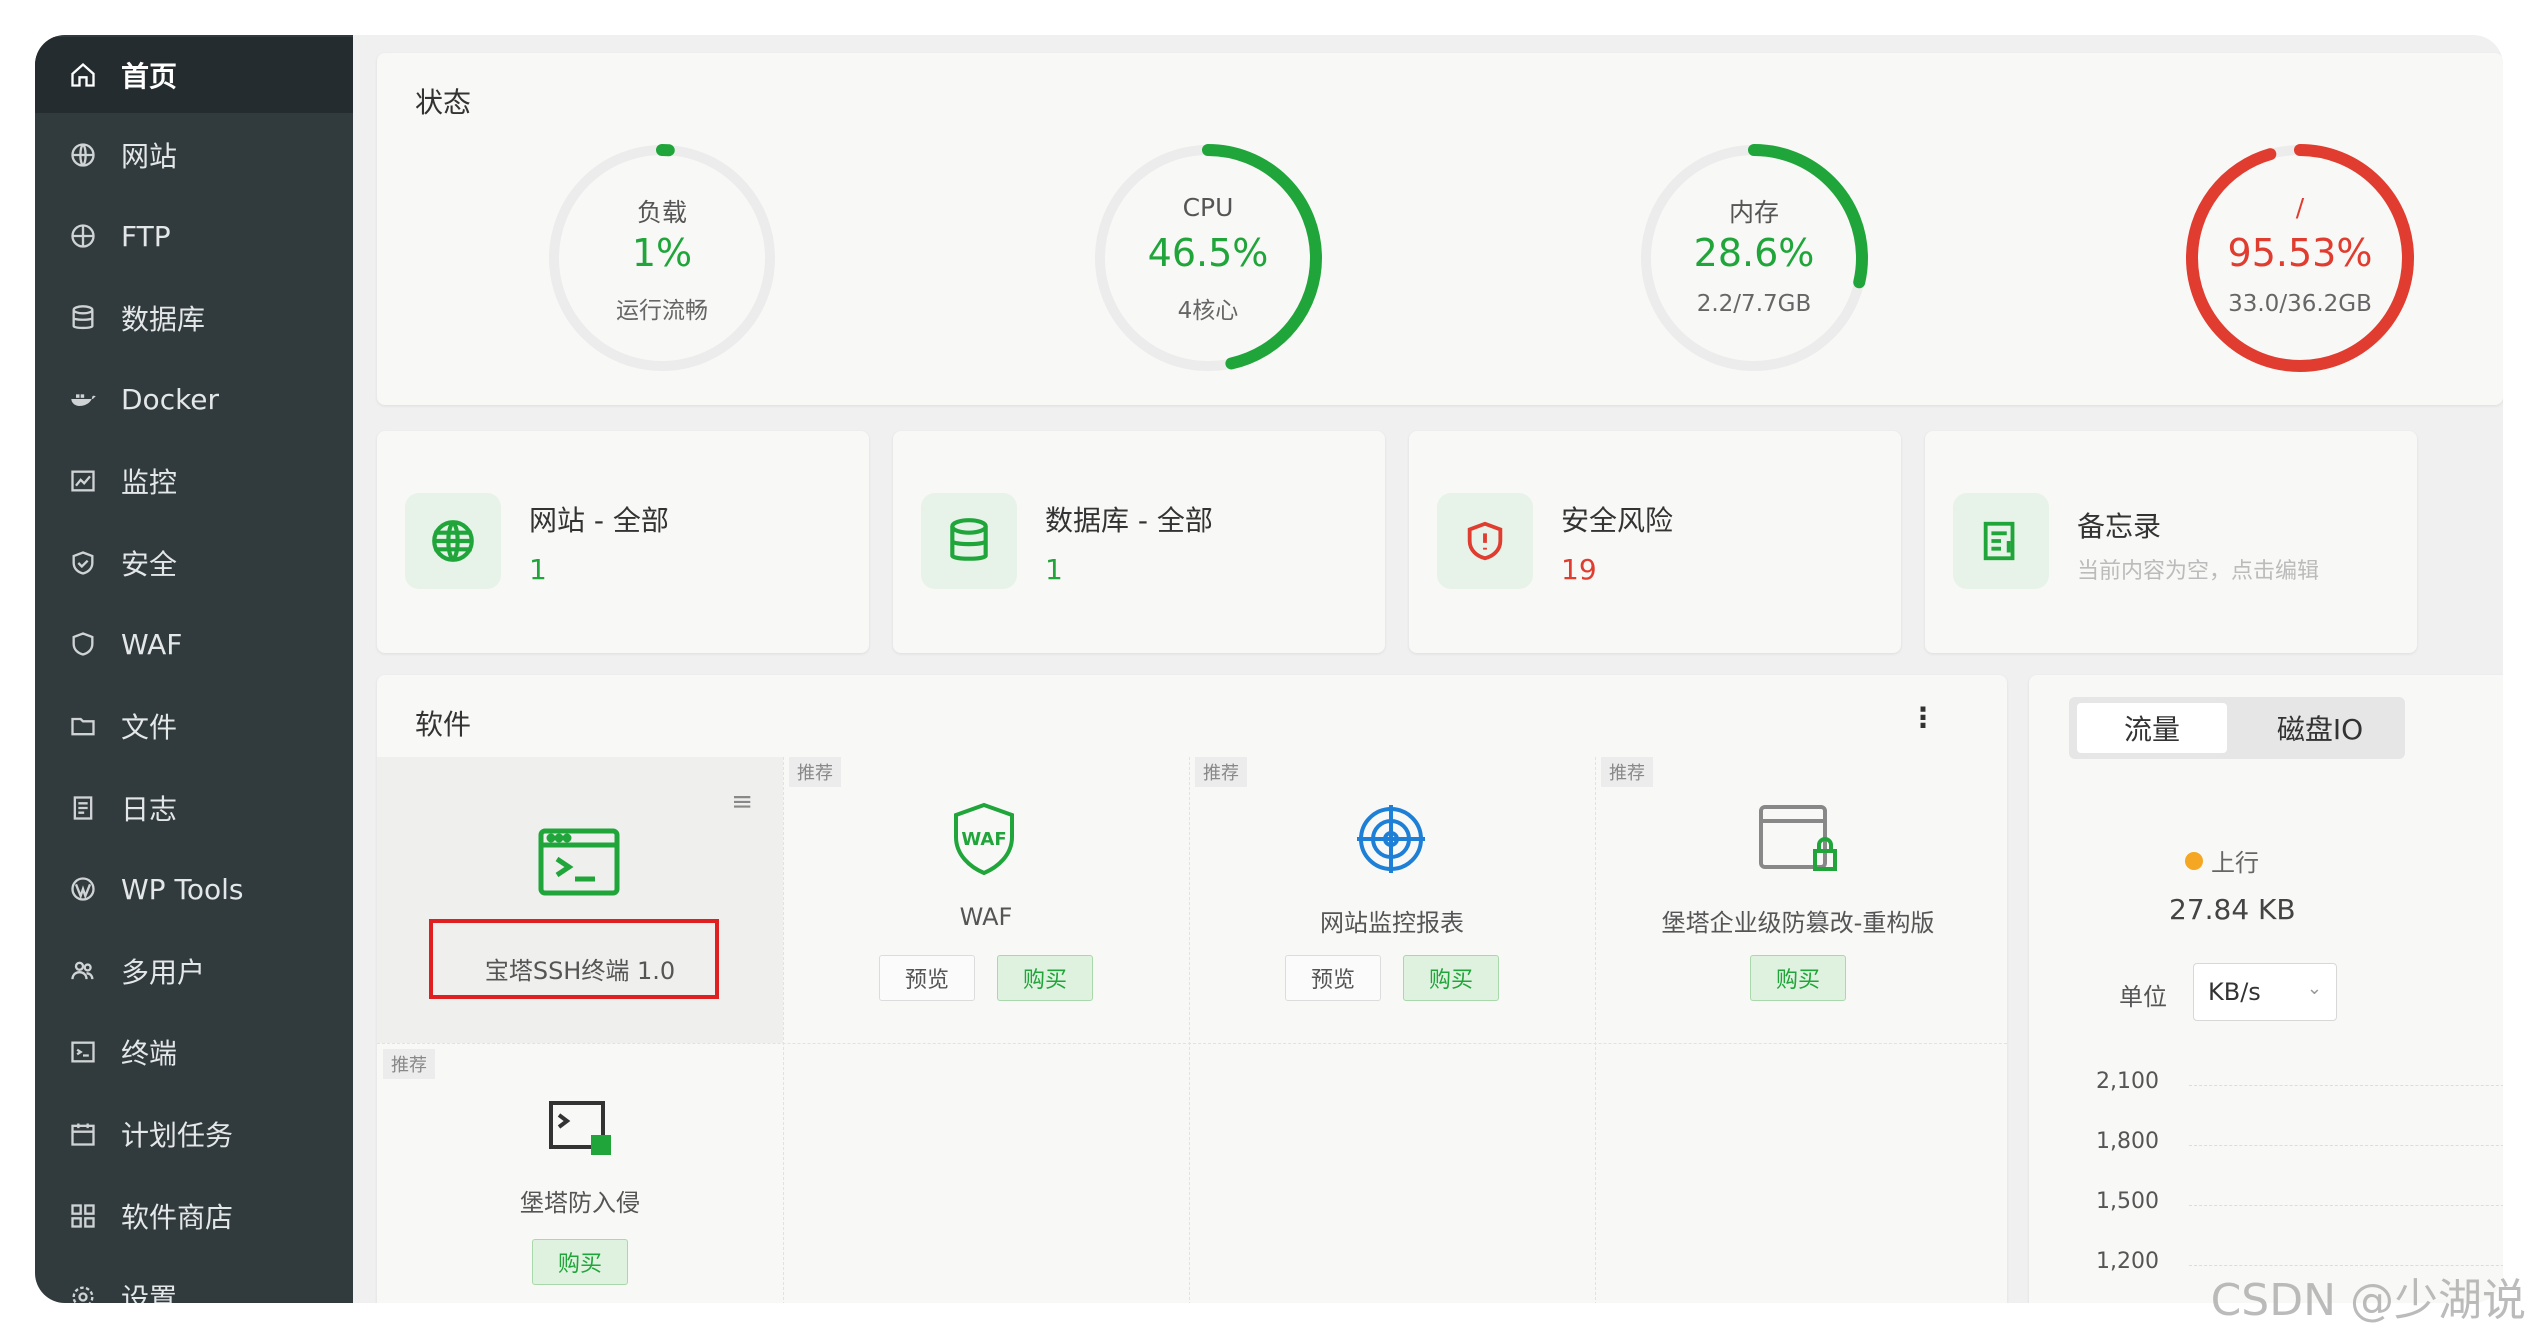 This screenshot has height=1338, width=2538. What do you see at coordinates (443, 724) in the screenshot?
I see `software-title: 软件` at bounding box center [443, 724].